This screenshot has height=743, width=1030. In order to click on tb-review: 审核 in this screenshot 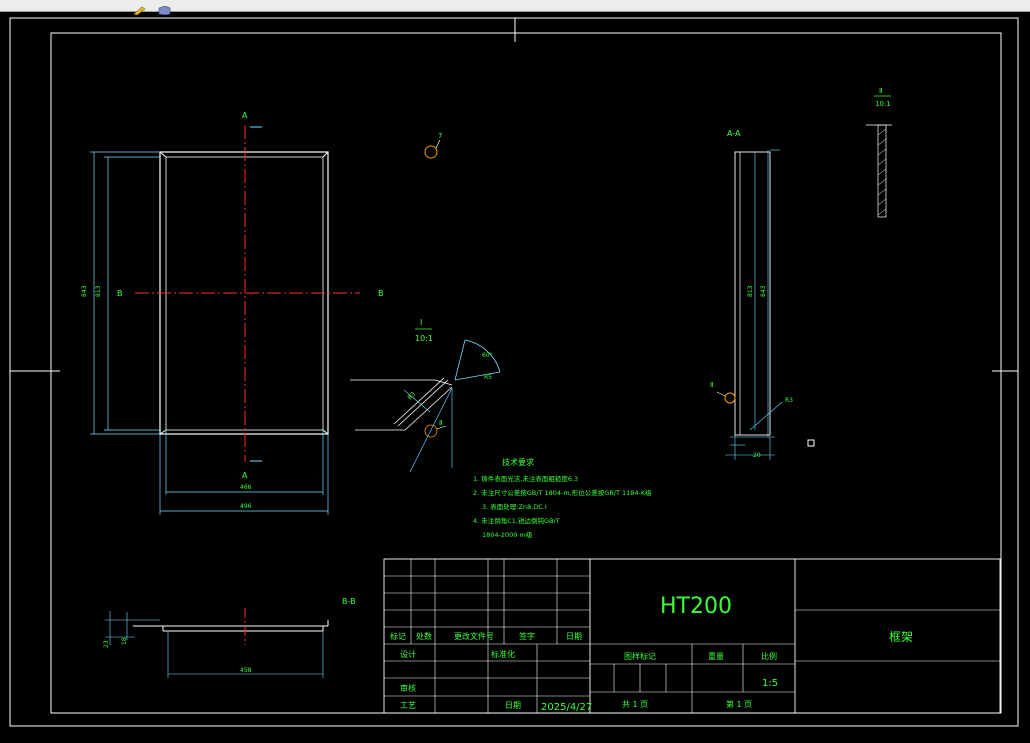, I will do `click(408, 688)`.